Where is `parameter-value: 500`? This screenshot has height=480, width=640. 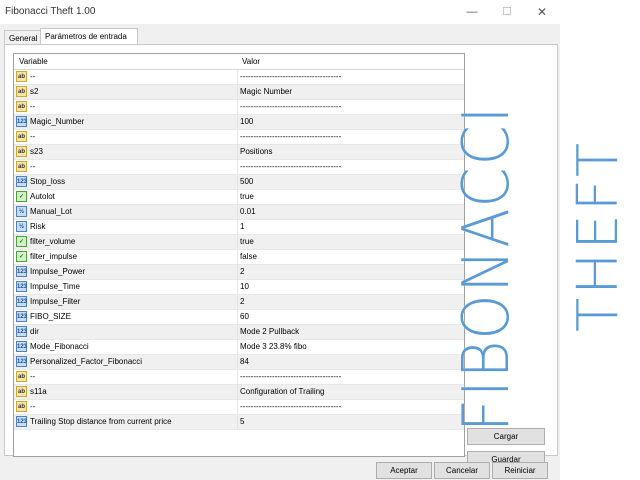 parameter-value: 500 is located at coordinates (350, 181).